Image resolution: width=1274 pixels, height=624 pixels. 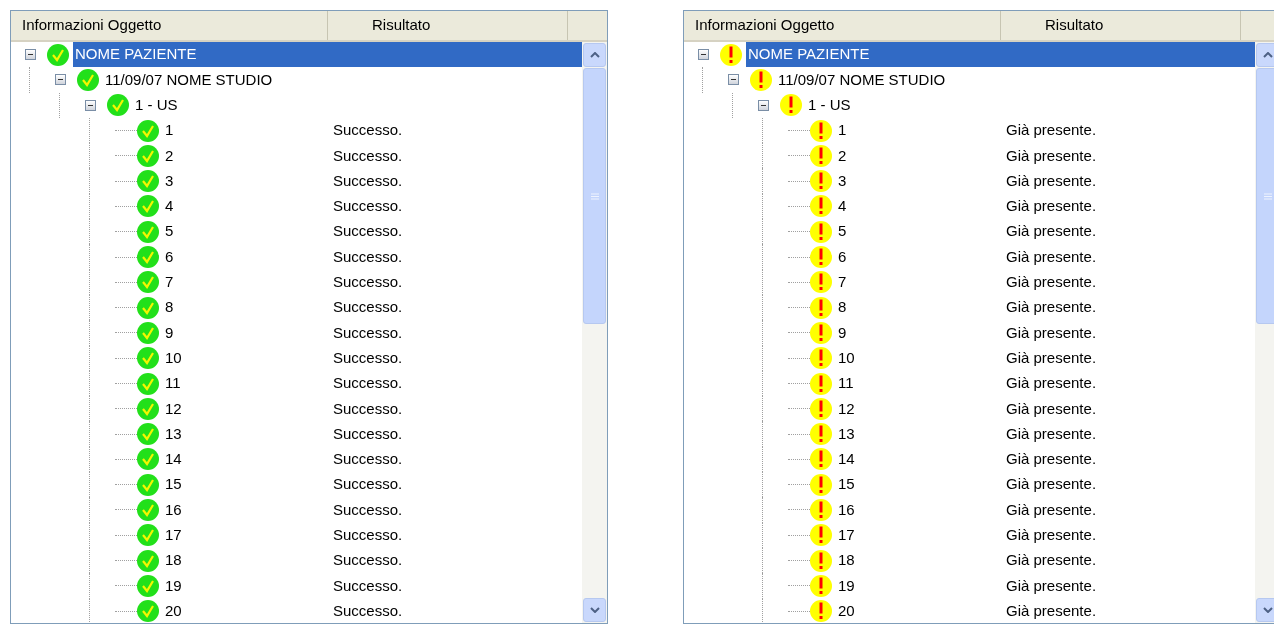 What do you see at coordinates (847, 560) in the screenshot?
I see `node-label: 18` at bounding box center [847, 560].